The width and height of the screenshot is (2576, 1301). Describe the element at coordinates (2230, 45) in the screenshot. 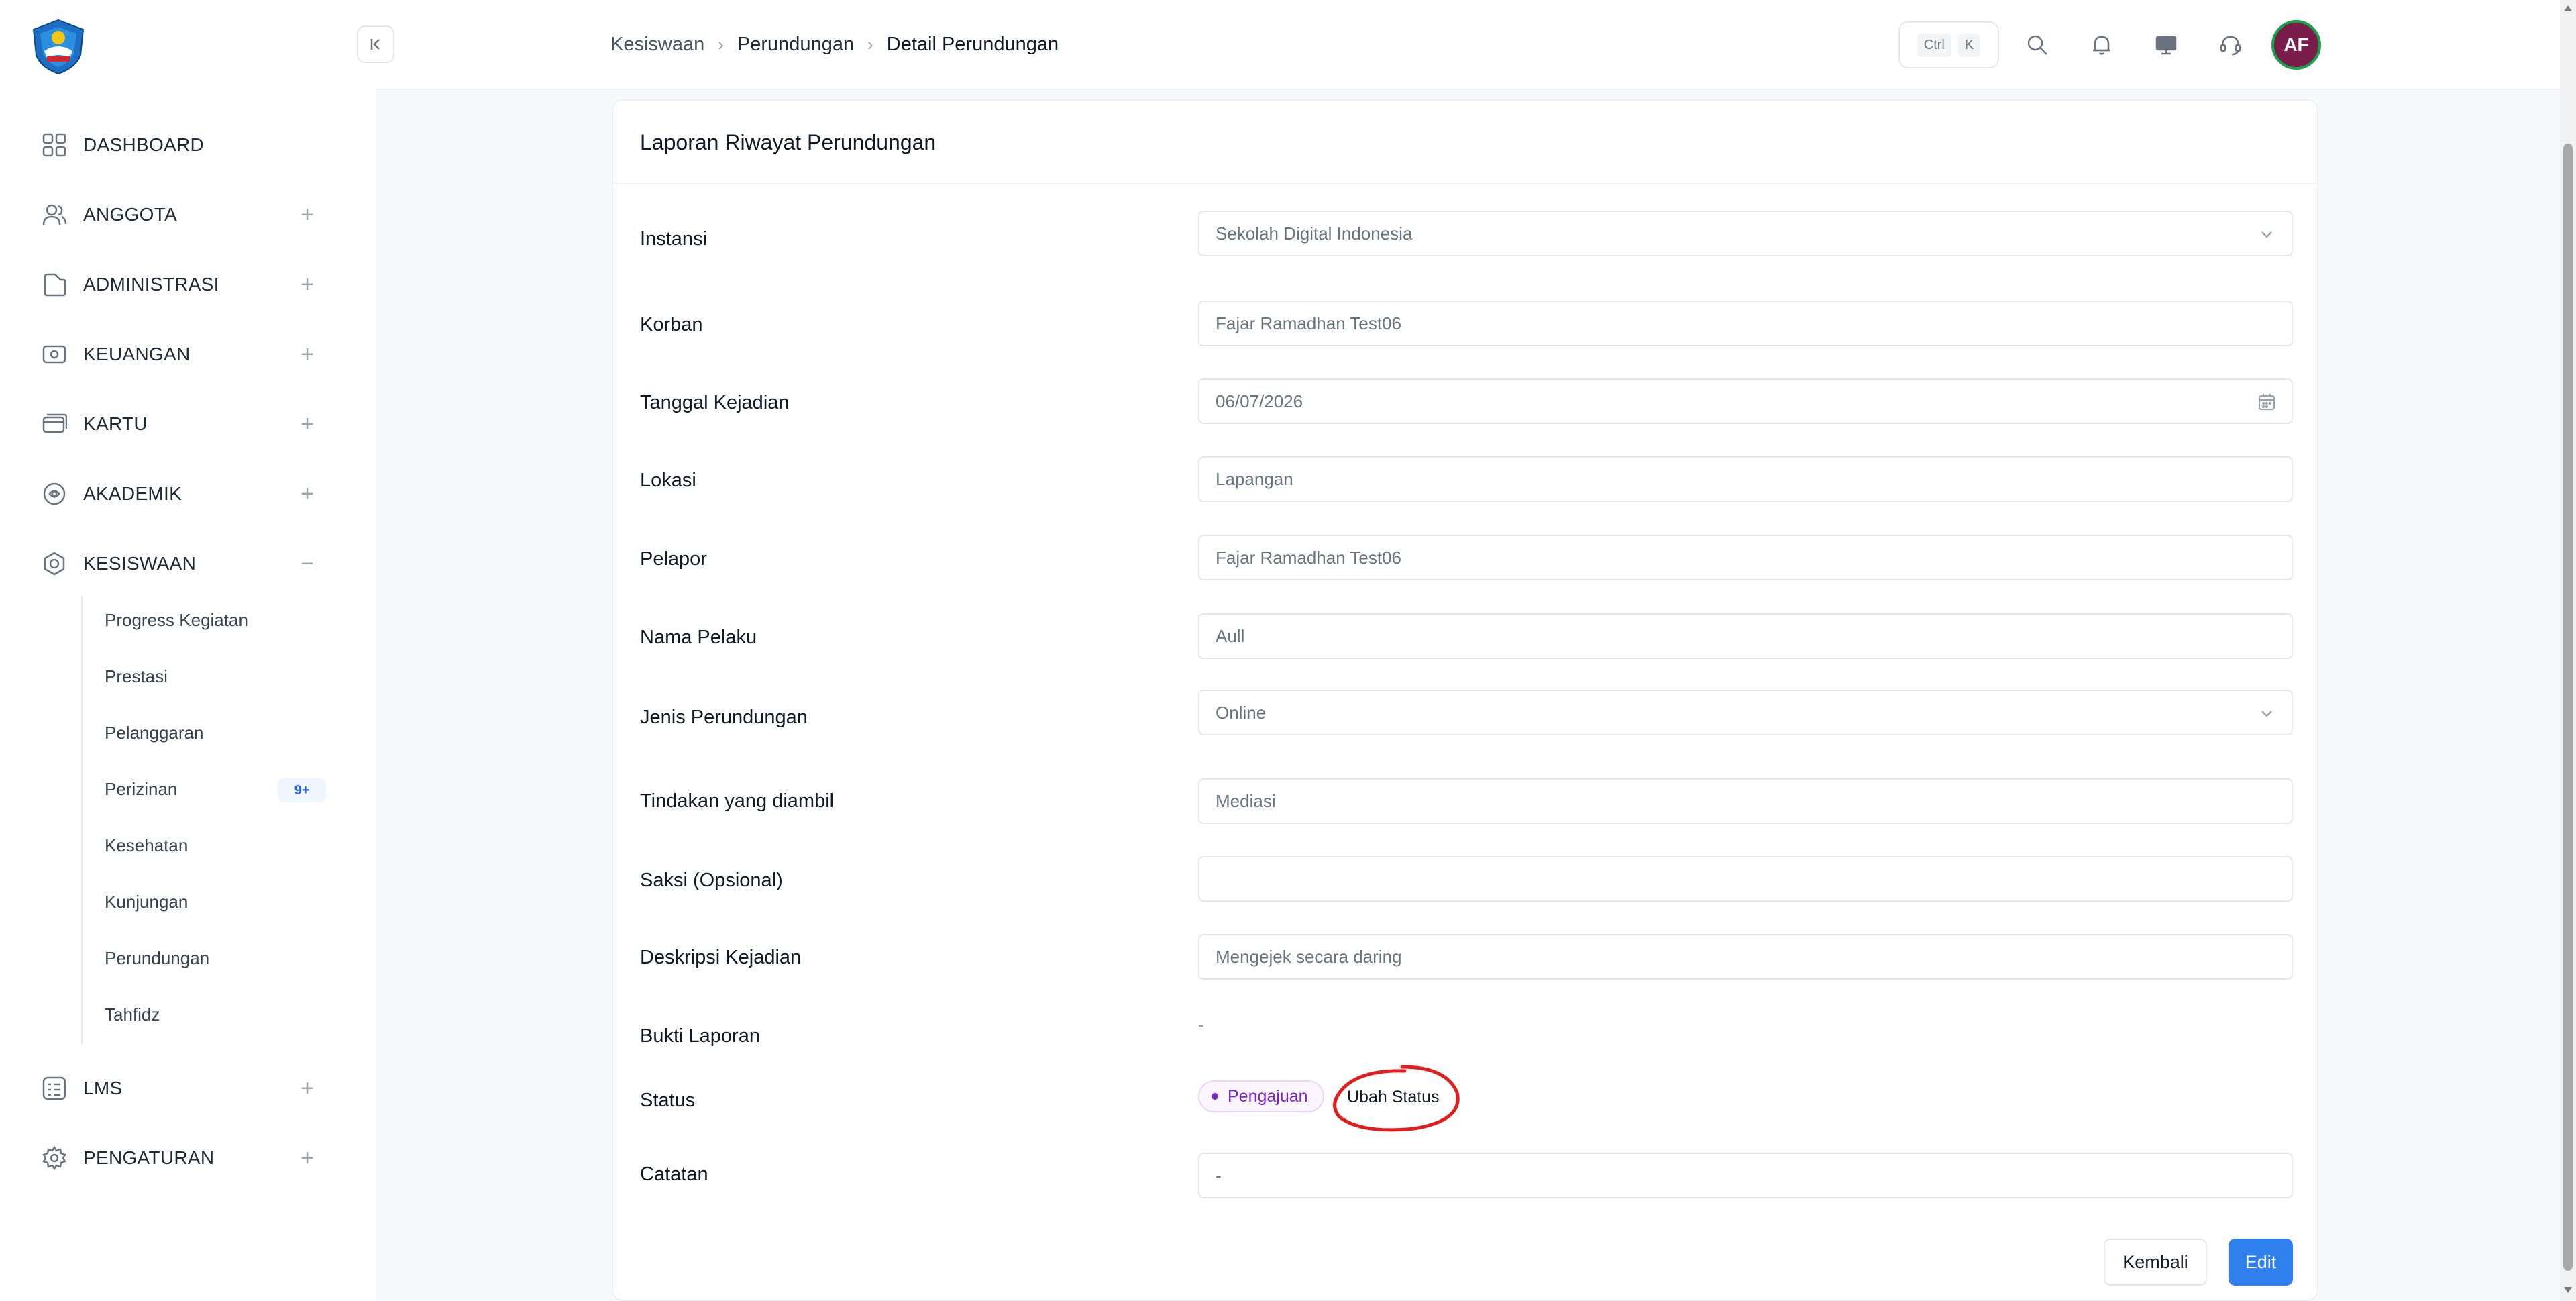

I see `support-headset-icon` at that location.